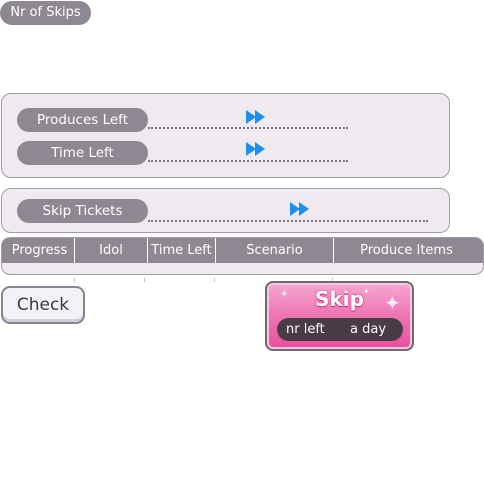  I want to click on nr-of-skips-badge: Nr of Skips, so click(45, 13).